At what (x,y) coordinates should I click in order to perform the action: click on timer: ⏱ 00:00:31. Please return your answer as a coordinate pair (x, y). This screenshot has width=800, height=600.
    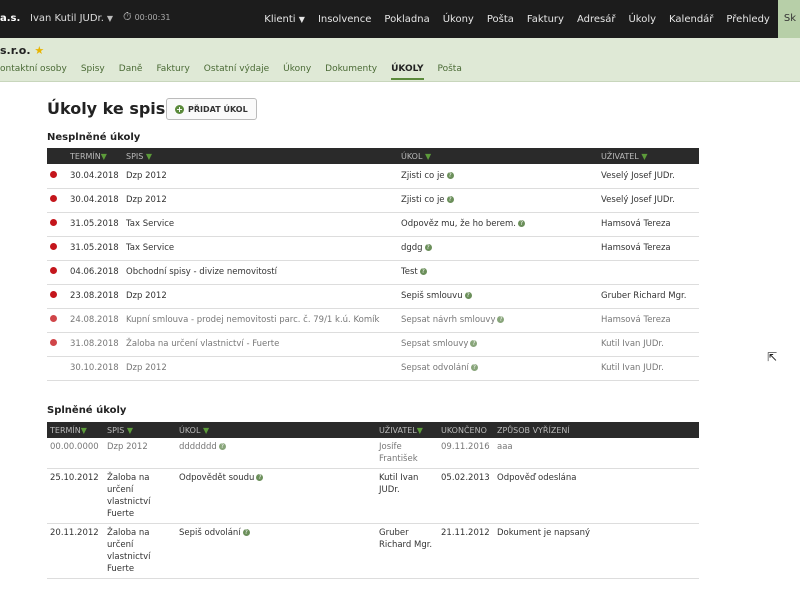
    Looking at the image, I should click on (147, 17).